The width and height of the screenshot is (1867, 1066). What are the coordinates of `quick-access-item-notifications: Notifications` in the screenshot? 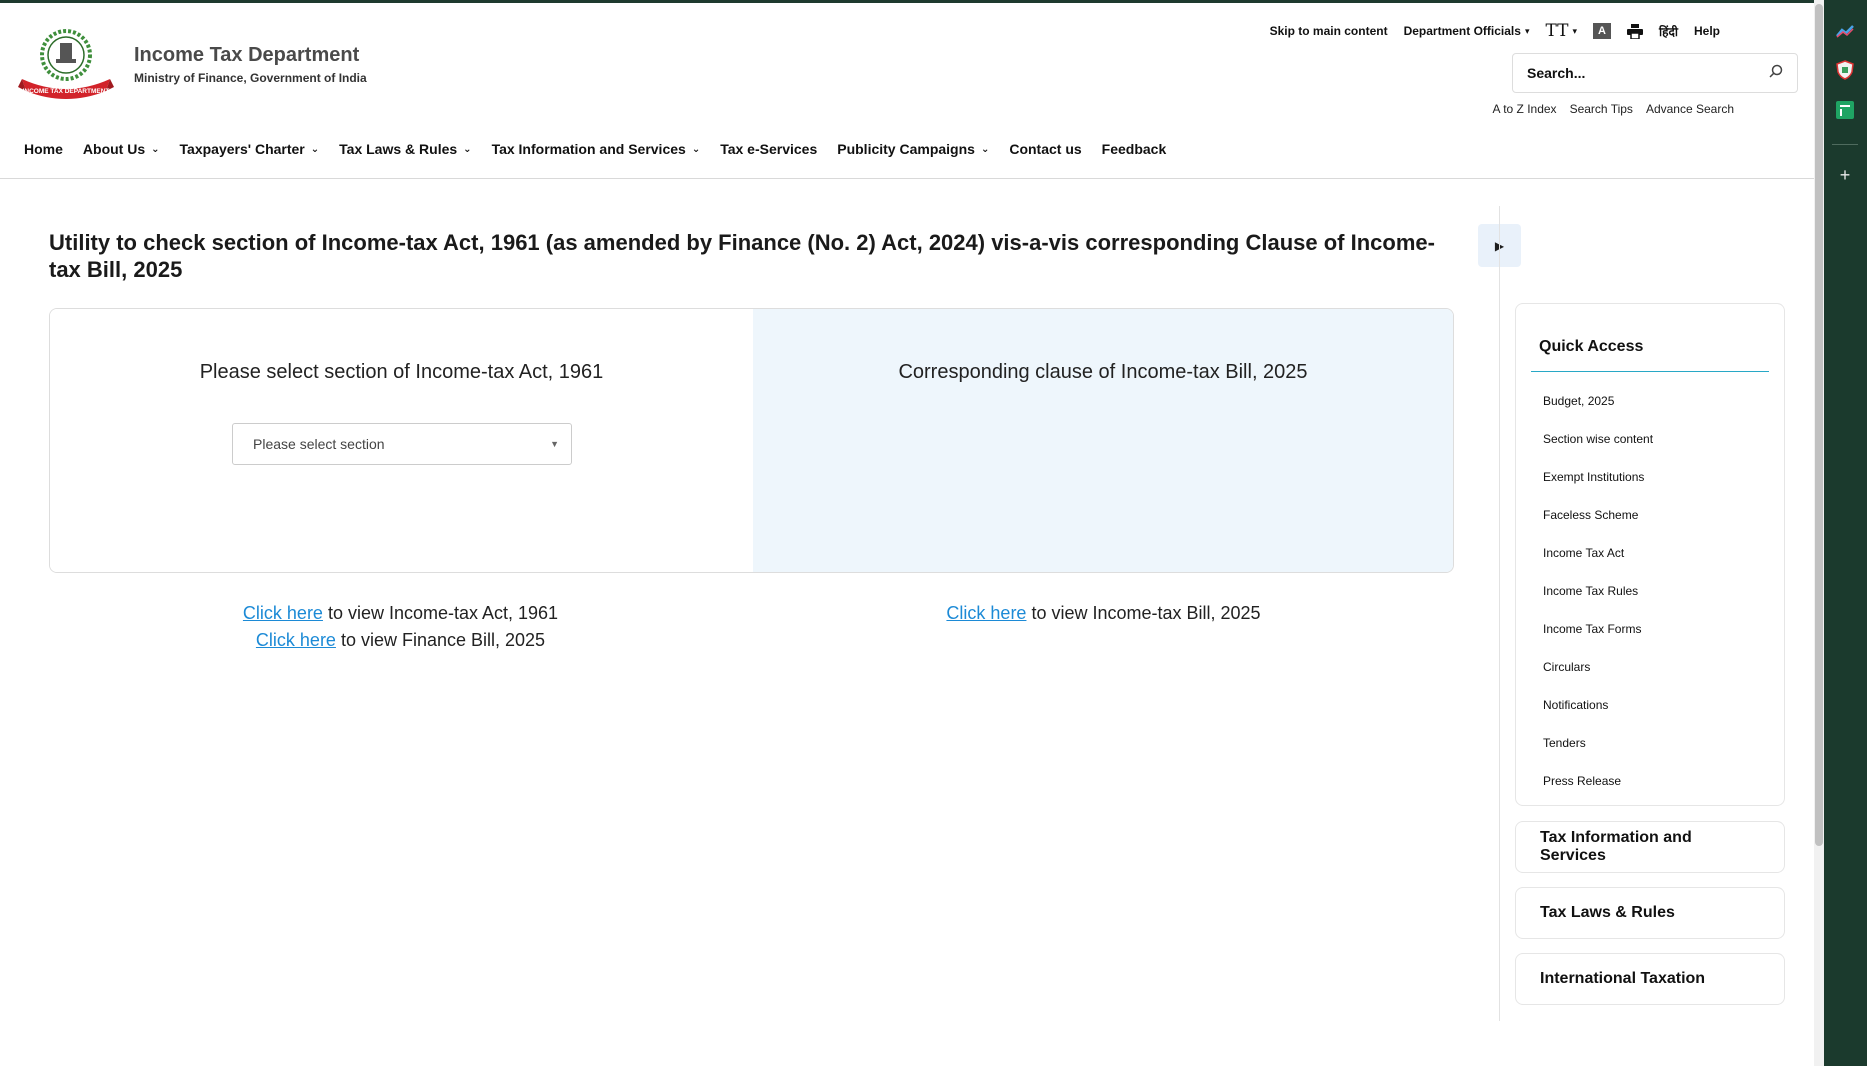 It's located at (1650, 705).